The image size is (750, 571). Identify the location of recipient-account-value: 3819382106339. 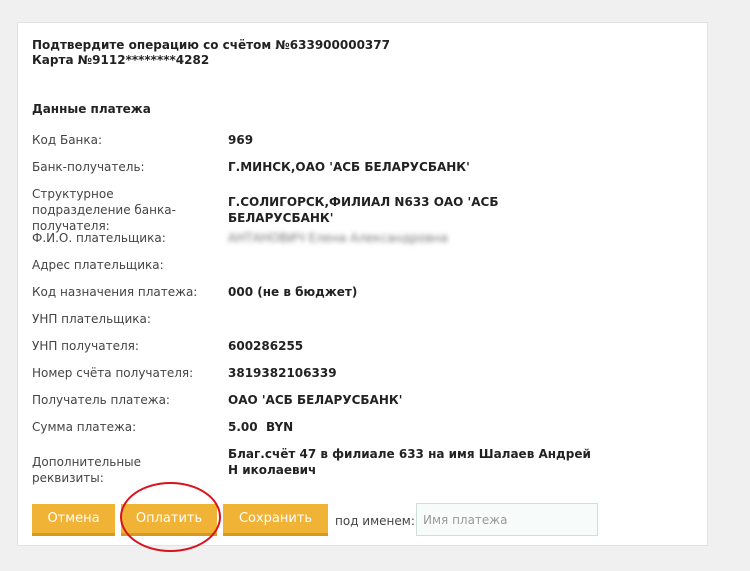
(282, 373).